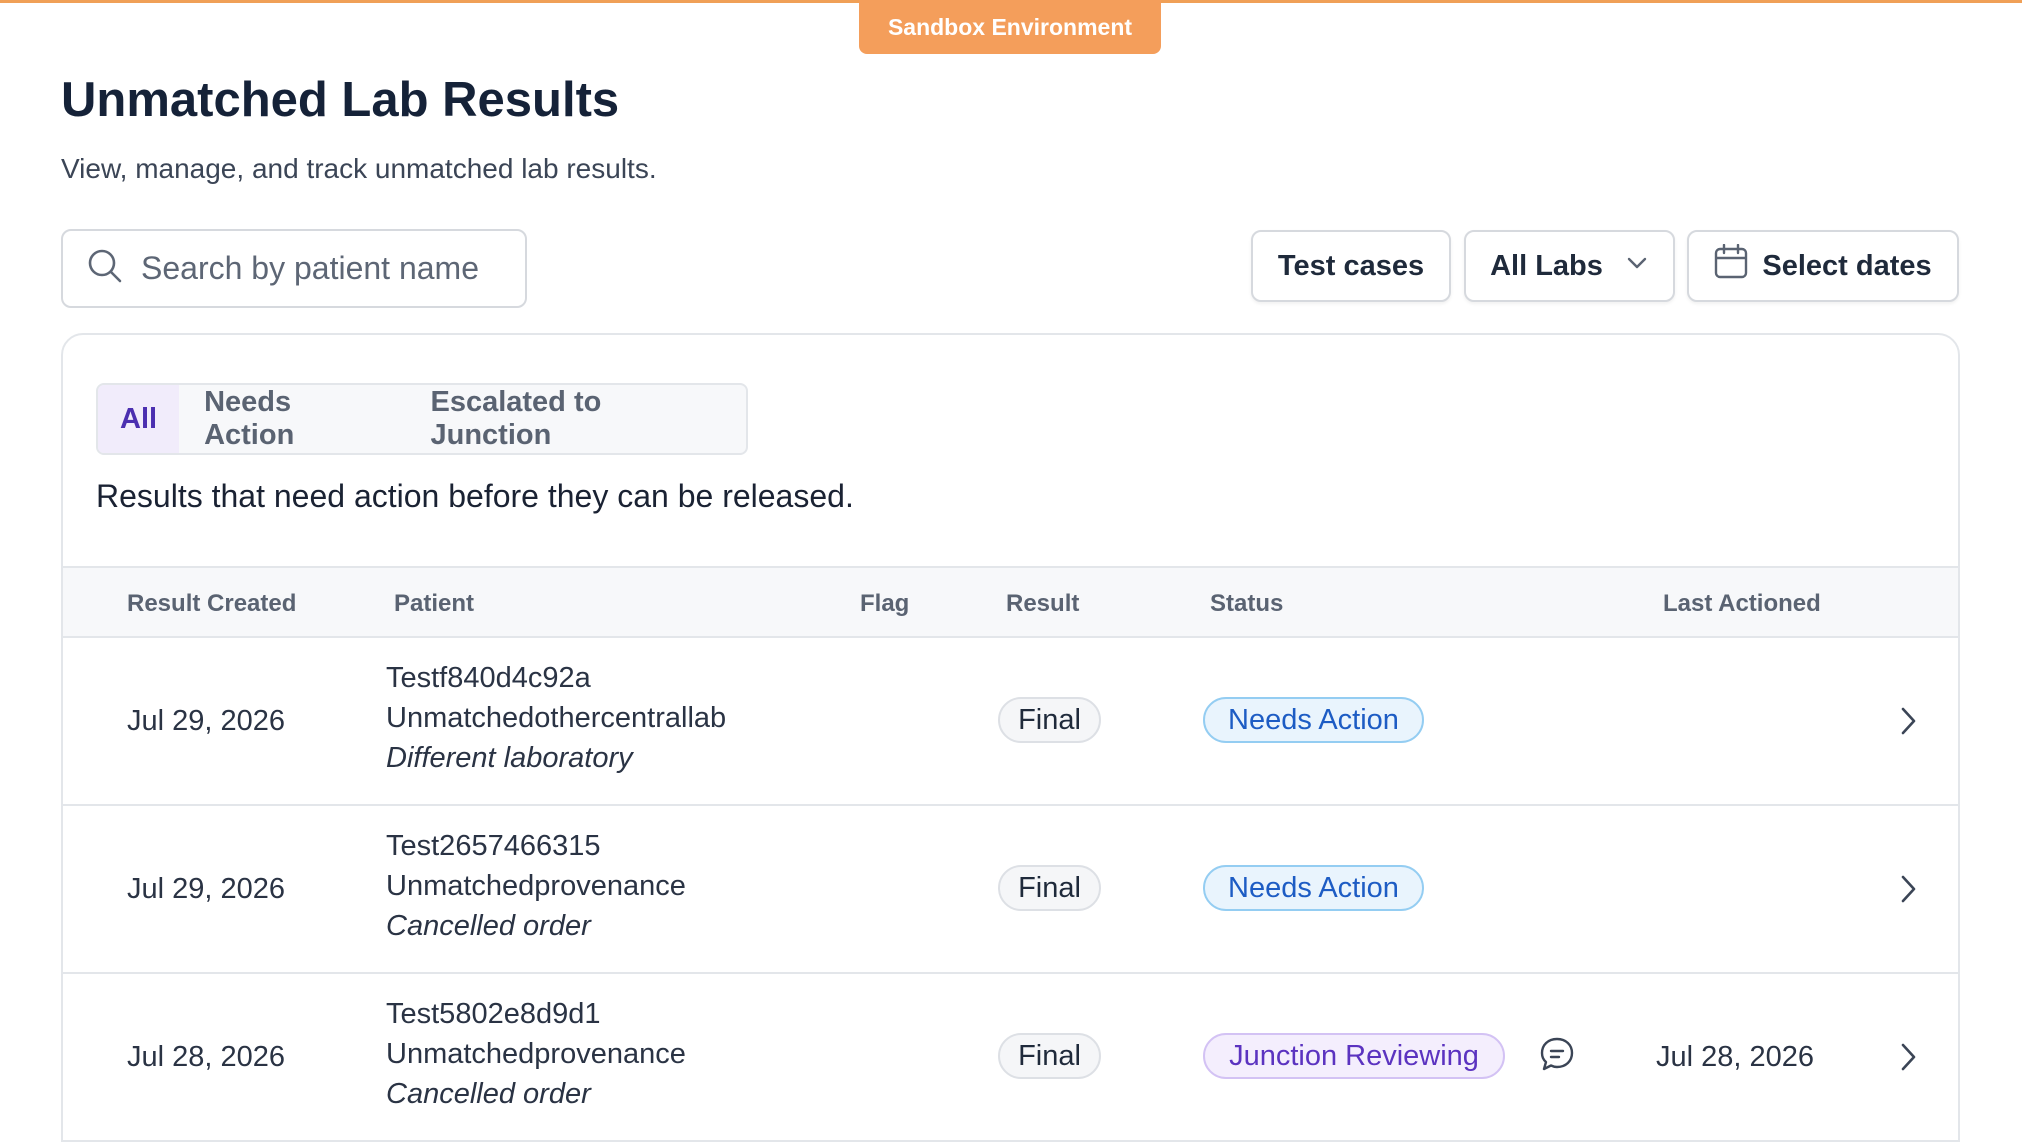  I want to click on patient-name: Testf840d4c92a, so click(488, 678).